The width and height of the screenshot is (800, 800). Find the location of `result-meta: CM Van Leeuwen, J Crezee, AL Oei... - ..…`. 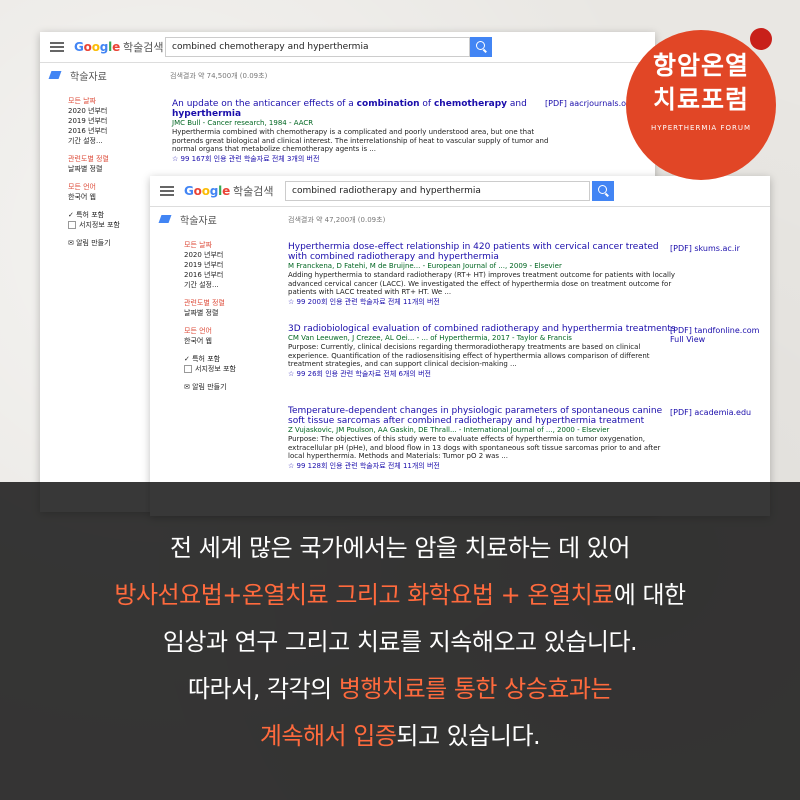

result-meta: CM Van Leeuwen, J Crezee, AL Oei... - ..… is located at coordinates (430, 338).